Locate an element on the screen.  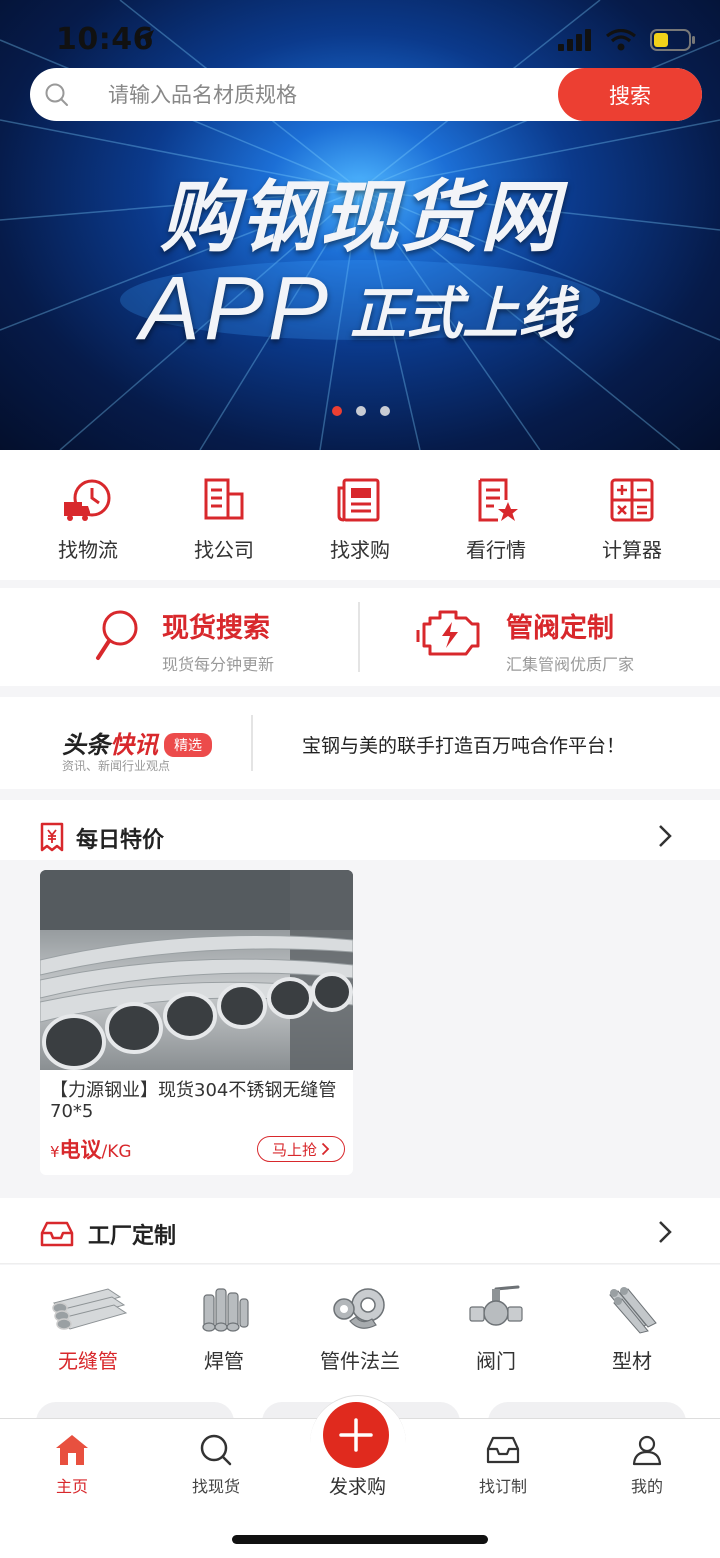
quick-nav-label: 找物流 is located at coordinates (88, 550).